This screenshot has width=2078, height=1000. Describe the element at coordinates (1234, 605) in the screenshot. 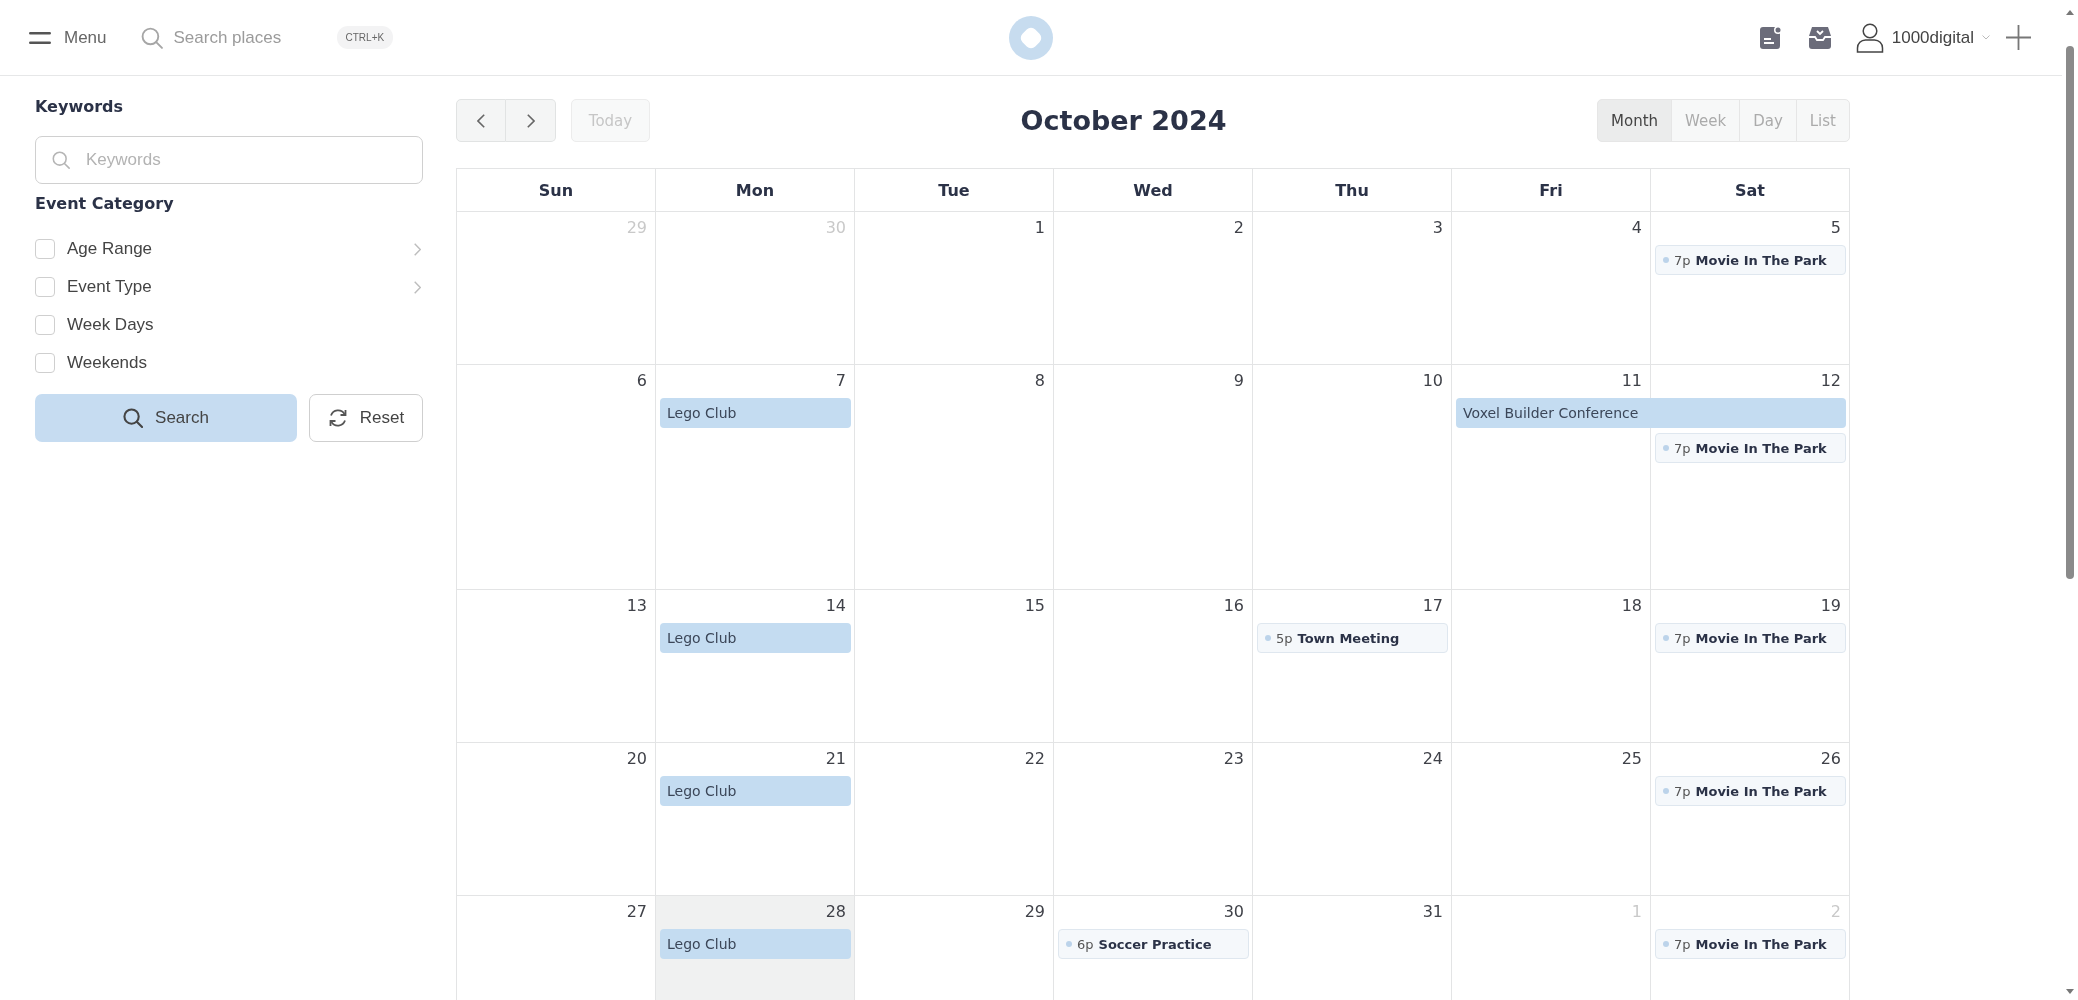

I see `day-number: 16` at that location.